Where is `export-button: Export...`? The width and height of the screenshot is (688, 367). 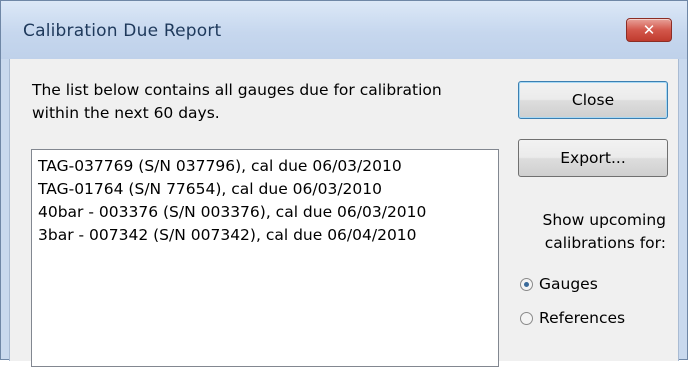
export-button: Export... is located at coordinates (593, 158).